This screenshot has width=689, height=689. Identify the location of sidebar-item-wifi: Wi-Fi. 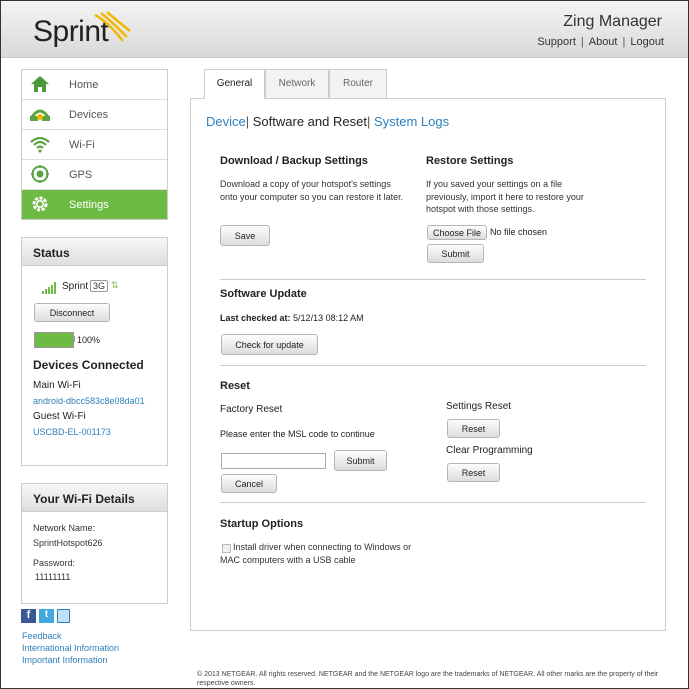
(94, 145).